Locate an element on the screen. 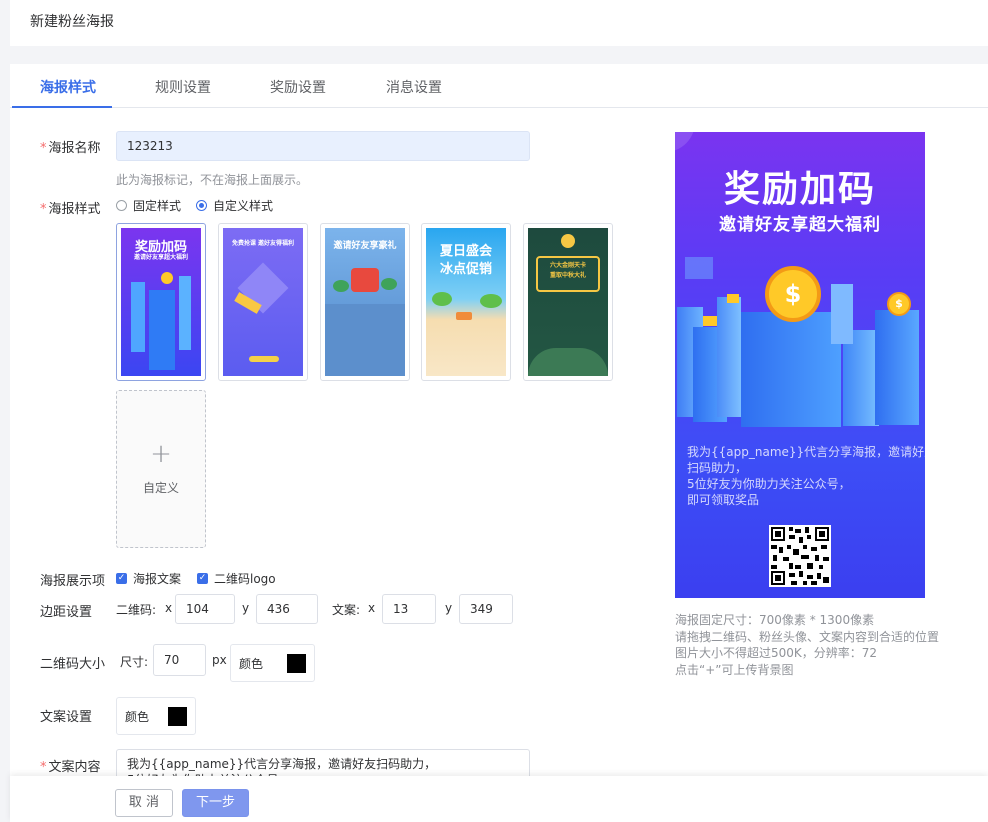 The image size is (988, 822). preview-note: 请拖拽二维码、粉丝头像、文案内容到合适的位置 is located at coordinates (807, 636).